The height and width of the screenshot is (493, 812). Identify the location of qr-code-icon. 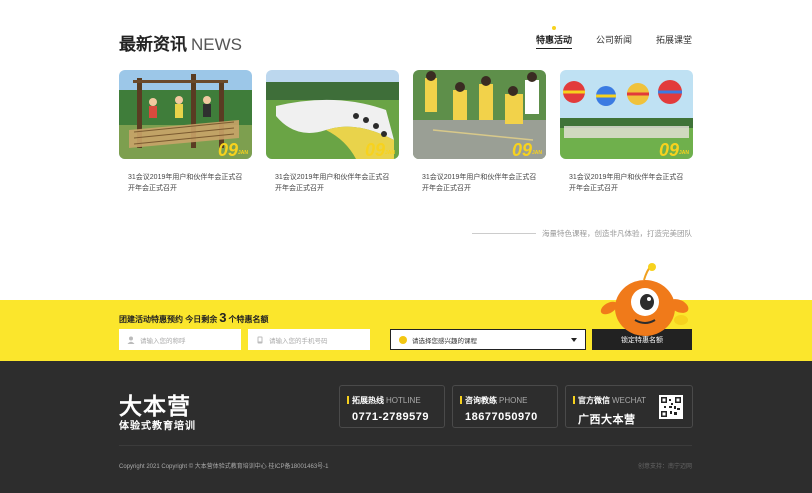
(671, 407).